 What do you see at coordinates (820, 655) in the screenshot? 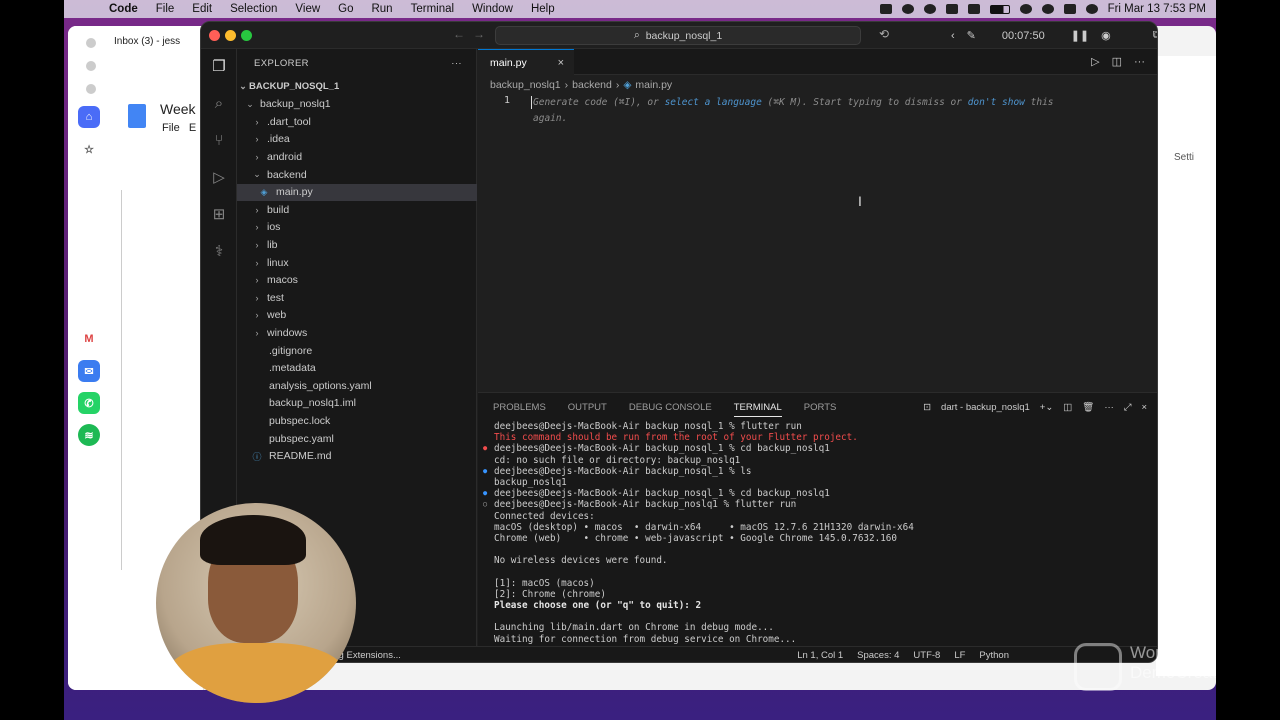
I see `status-cursor-position: Ln 1, Col 1` at bounding box center [820, 655].